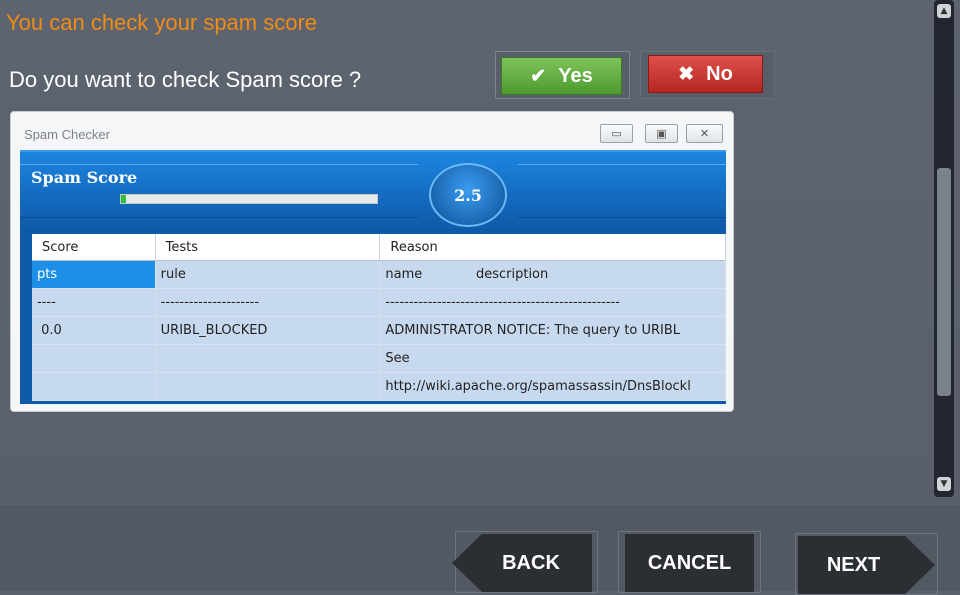 The image size is (960, 595). I want to click on no-button: ✖ No, so click(705, 74).